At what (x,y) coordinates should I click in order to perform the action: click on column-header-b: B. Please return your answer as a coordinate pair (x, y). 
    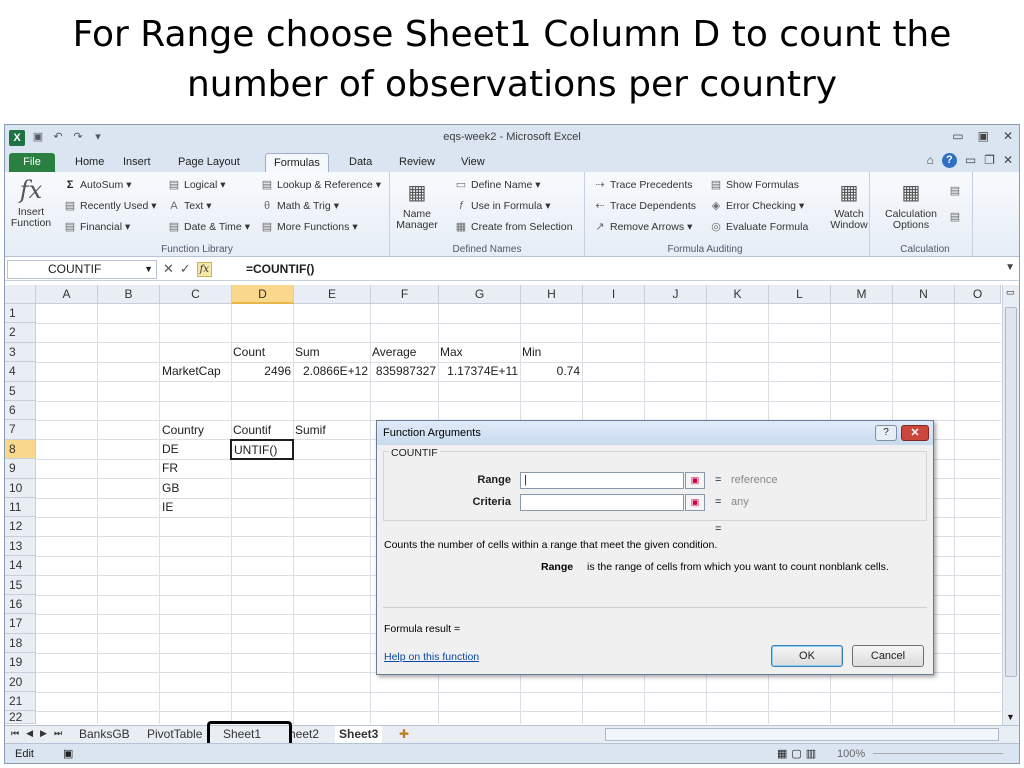
    Looking at the image, I should click on (129, 294).